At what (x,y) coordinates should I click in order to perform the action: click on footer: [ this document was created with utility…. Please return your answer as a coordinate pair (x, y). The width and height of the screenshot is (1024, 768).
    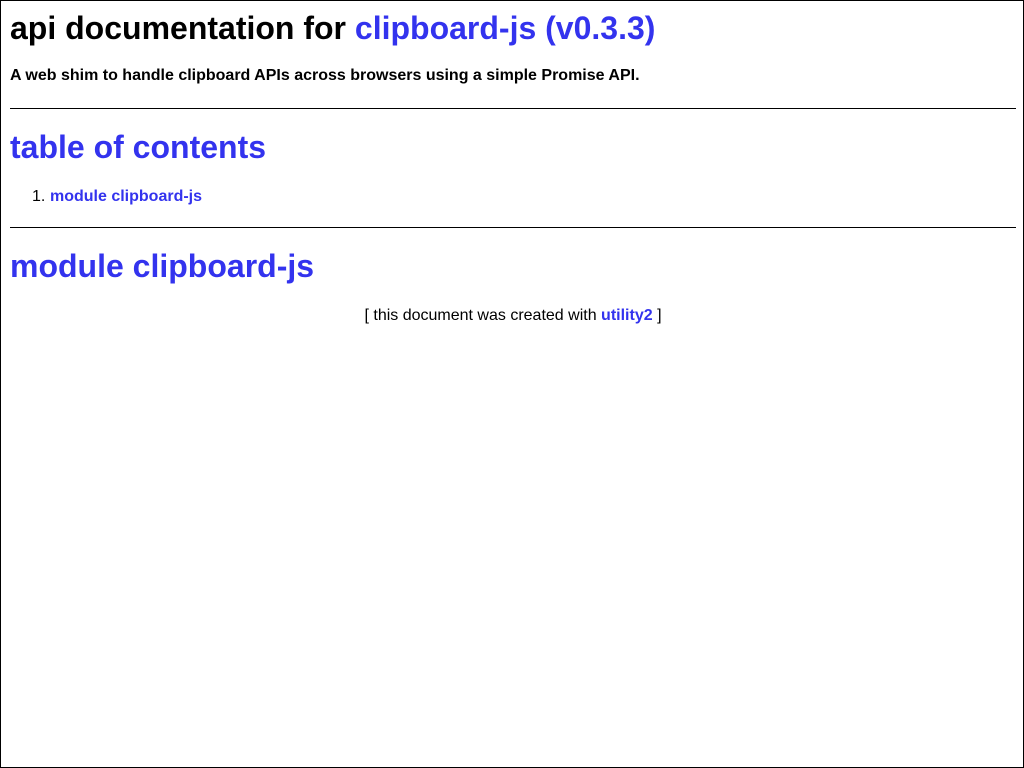
    Looking at the image, I should click on (513, 316).